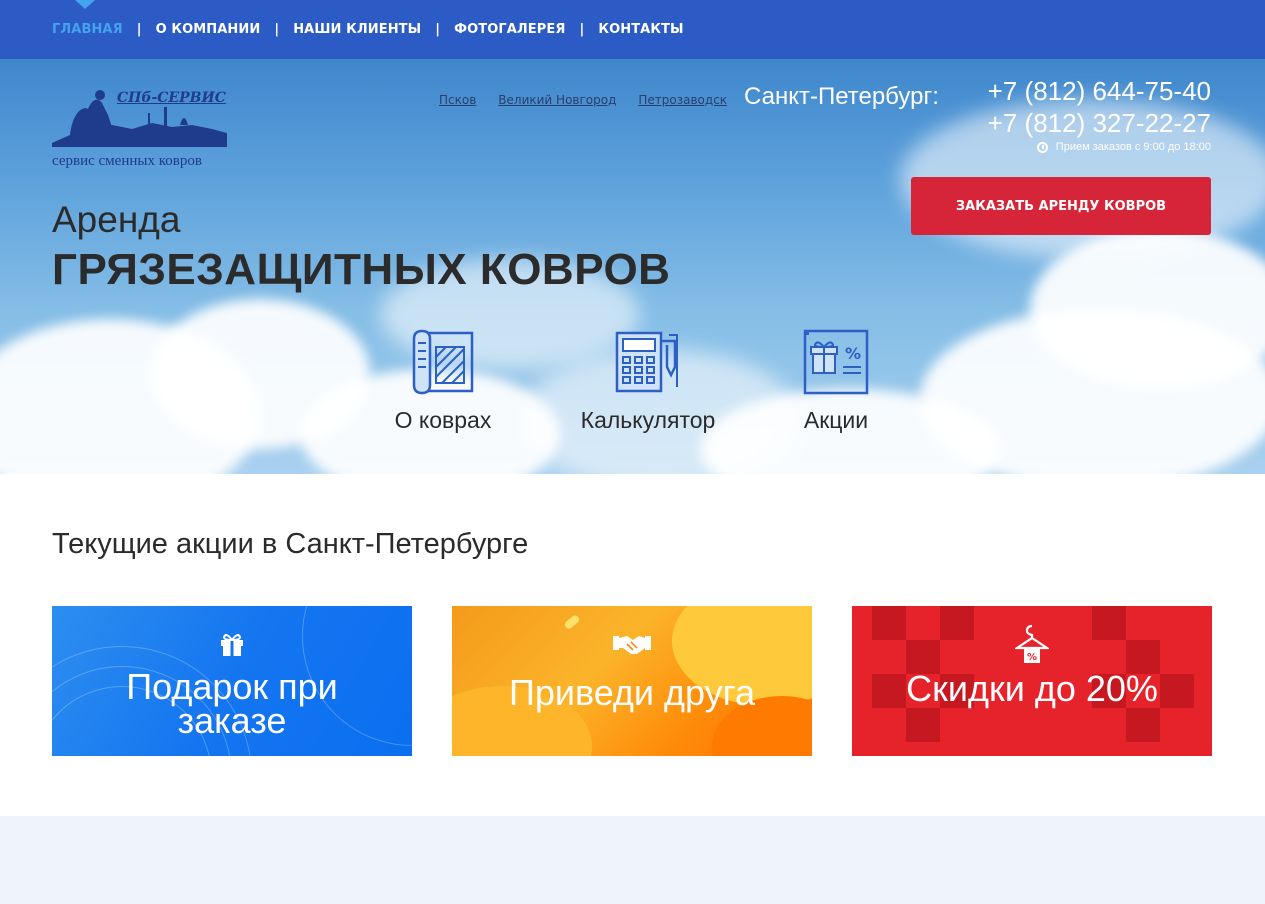 Image resolution: width=1265 pixels, height=904 pixels. Describe the element at coordinates (1099, 123) in the screenshot. I see `phone-link-2: +7 (812) 327-22-27` at that location.